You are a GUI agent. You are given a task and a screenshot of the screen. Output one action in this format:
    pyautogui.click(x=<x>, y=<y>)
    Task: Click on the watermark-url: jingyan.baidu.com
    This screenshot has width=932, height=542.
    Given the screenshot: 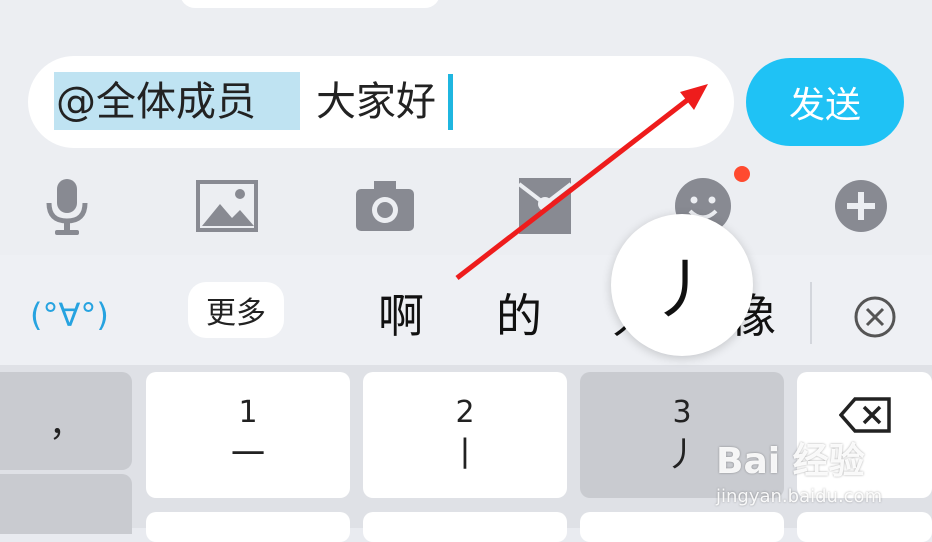 What is the action you would take?
    pyautogui.click(x=799, y=496)
    